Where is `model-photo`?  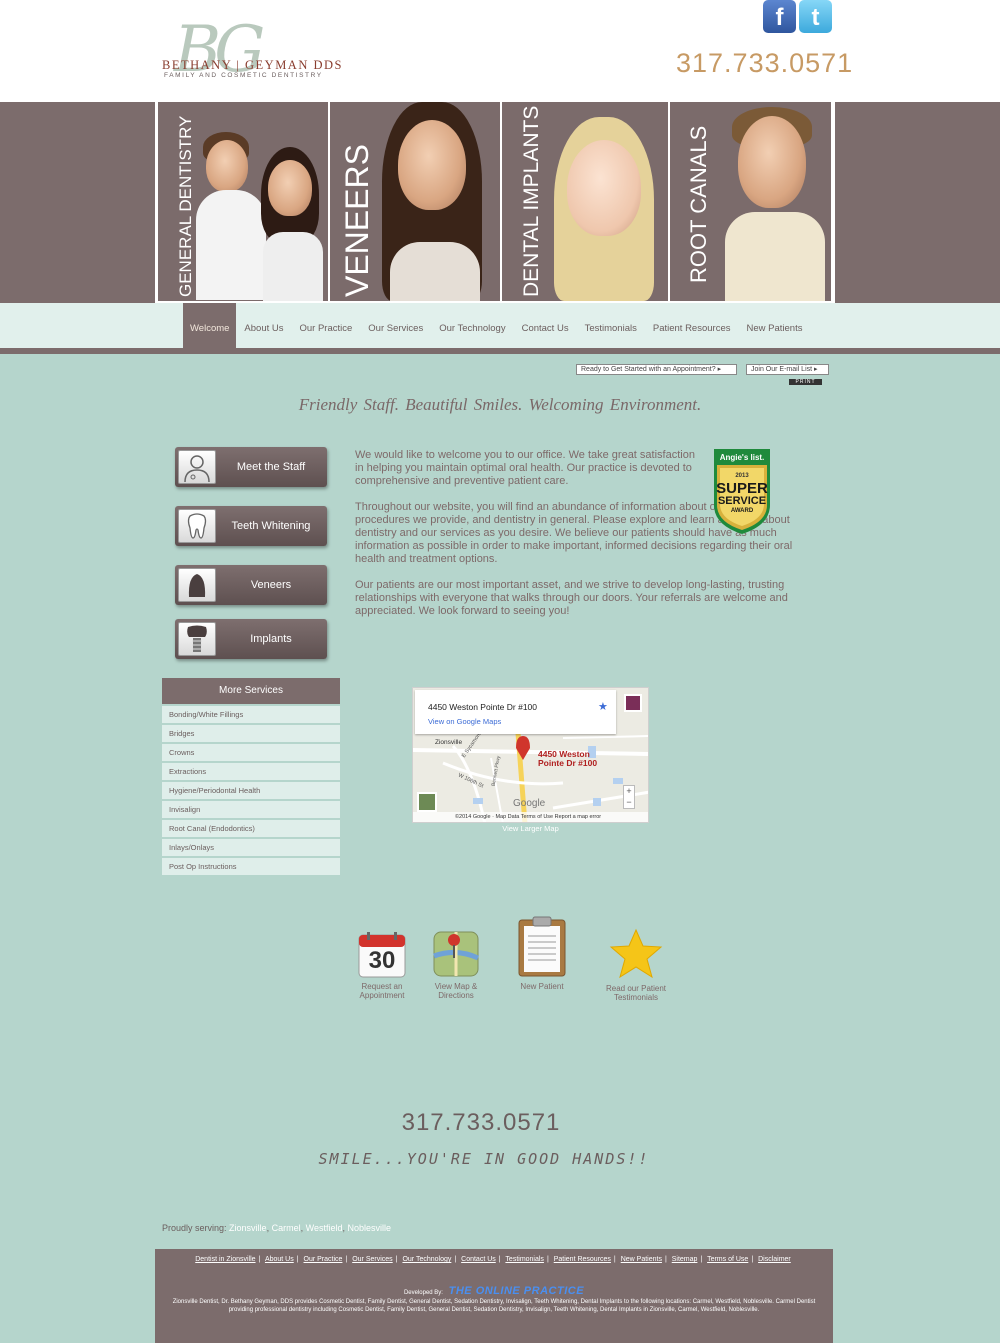 model-photo is located at coordinates (290, 188).